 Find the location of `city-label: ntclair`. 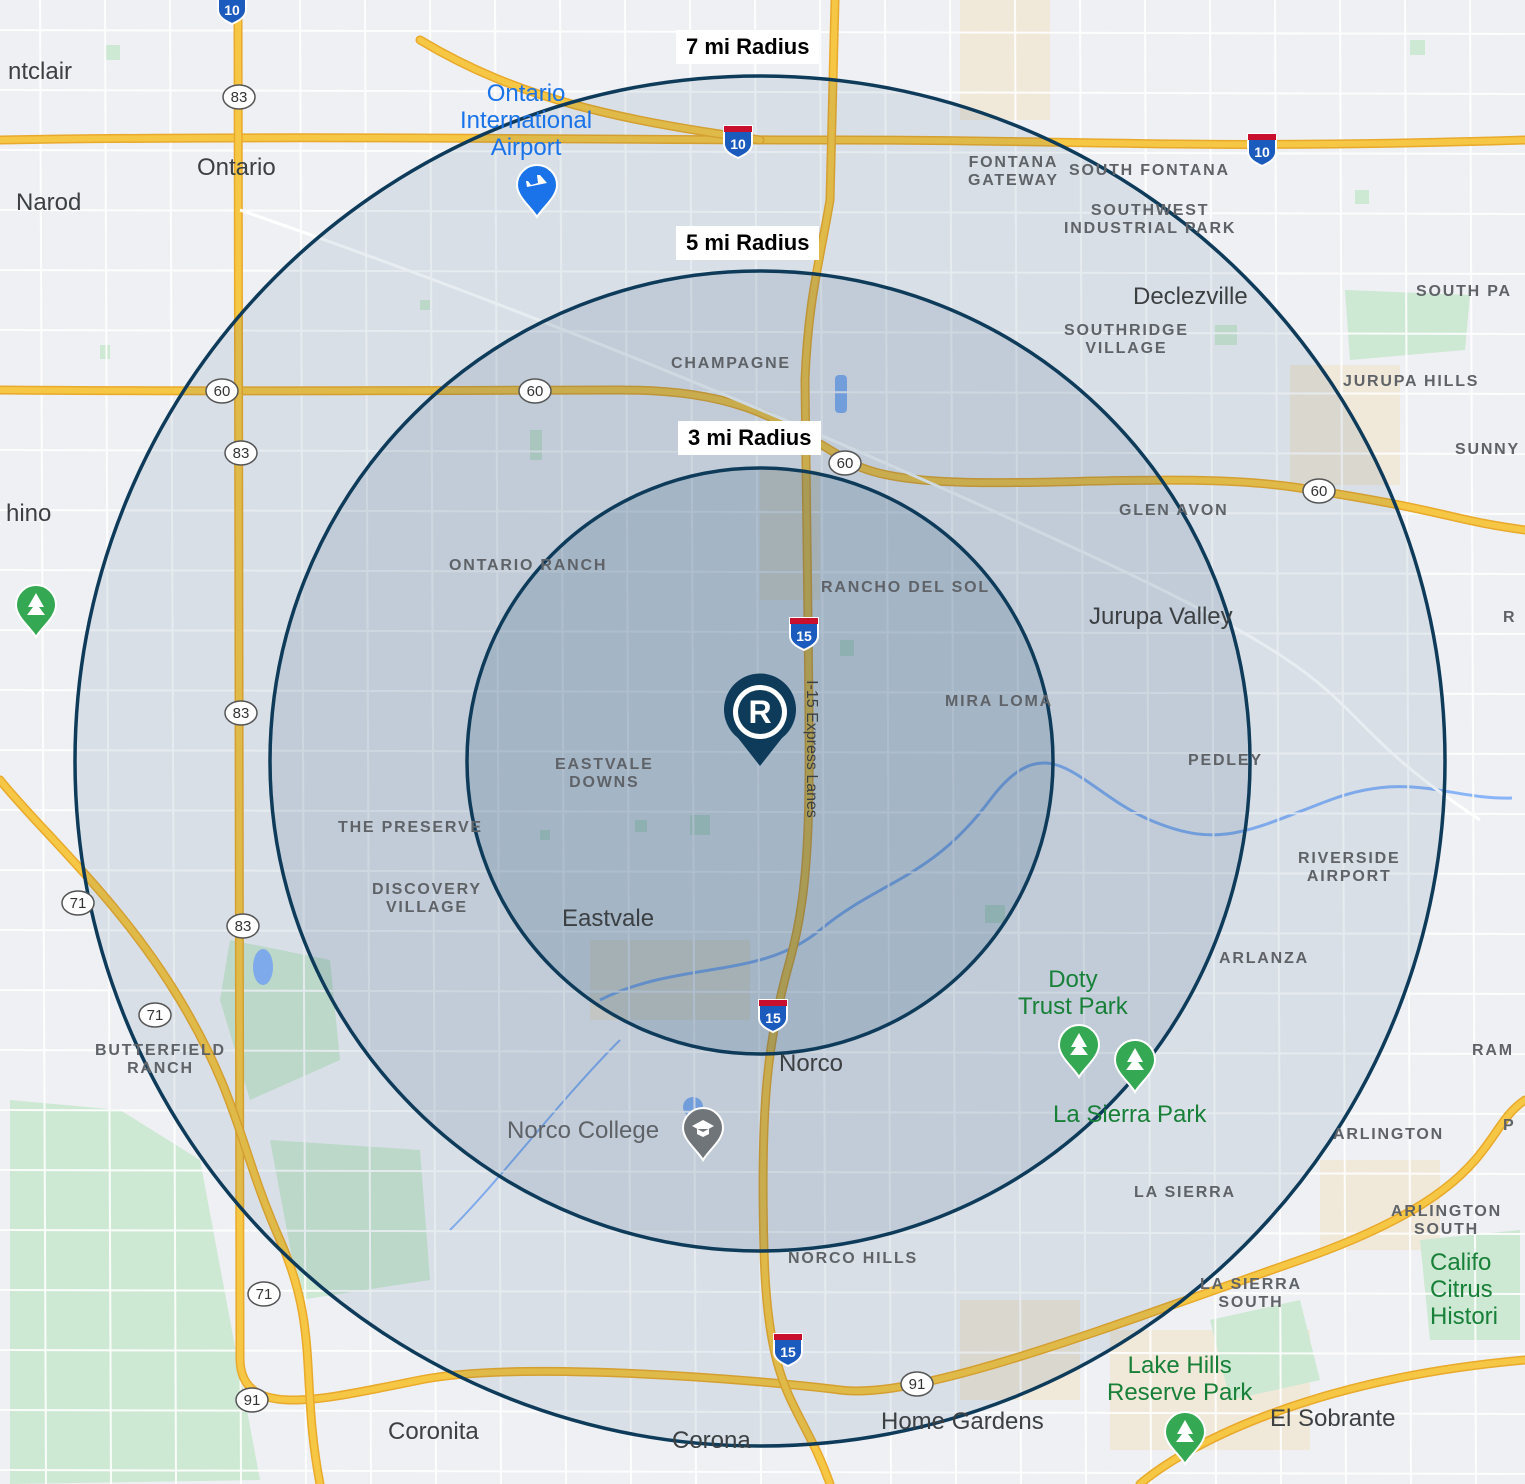

city-label: ntclair is located at coordinates (40, 71).